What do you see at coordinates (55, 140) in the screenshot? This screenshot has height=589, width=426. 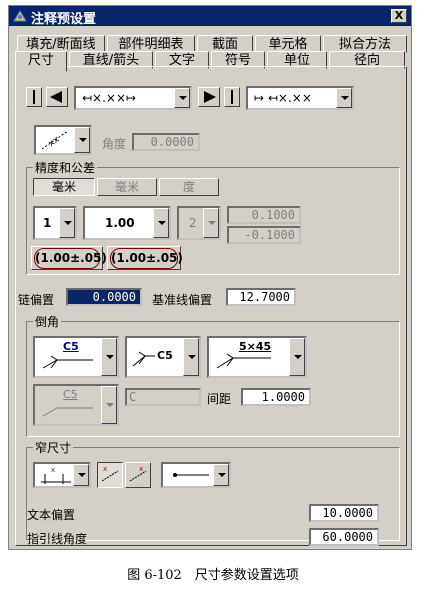 I see `aligned-text-icon: xx` at bounding box center [55, 140].